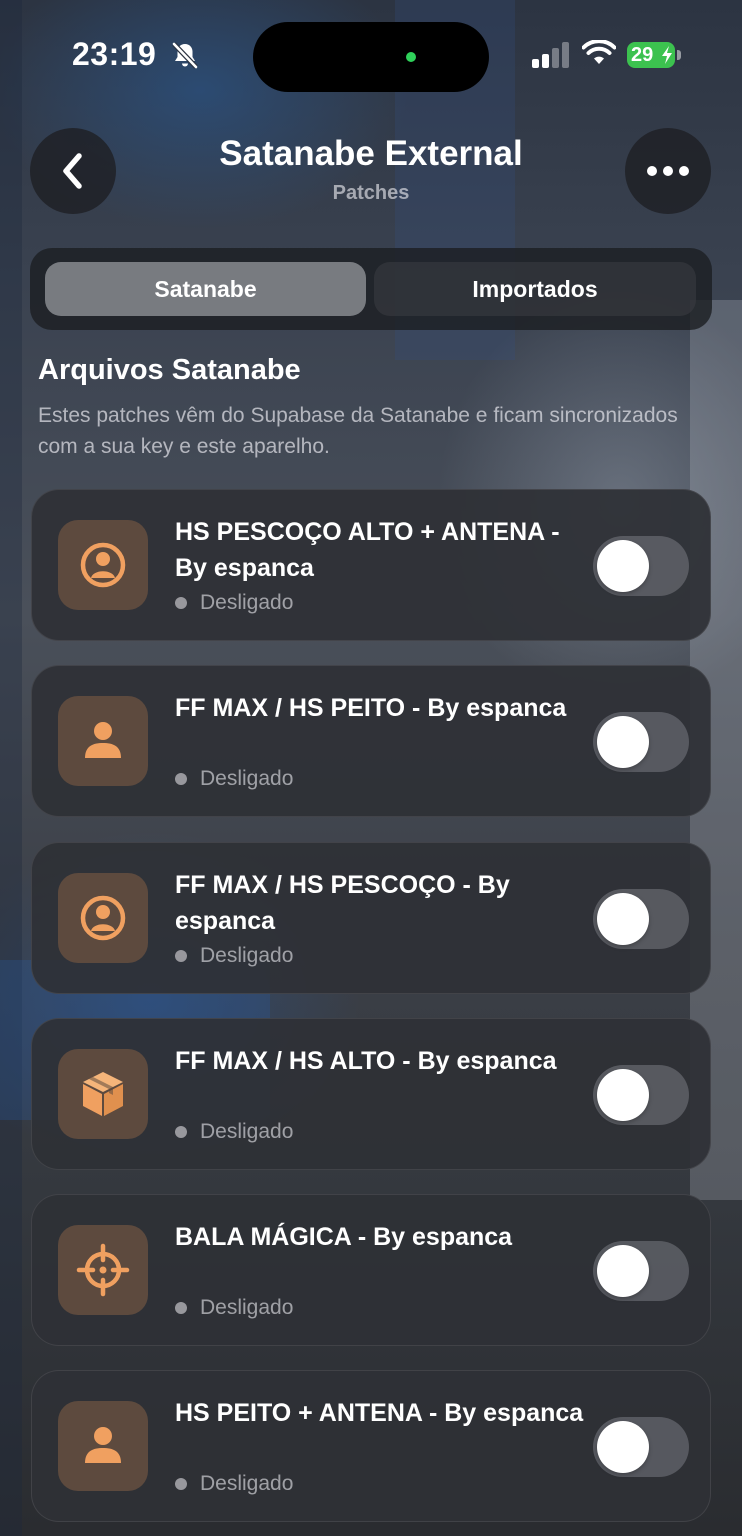 The width and height of the screenshot is (742, 1536). What do you see at coordinates (114, 54) in the screenshot?
I see `status-time: 23:19` at bounding box center [114, 54].